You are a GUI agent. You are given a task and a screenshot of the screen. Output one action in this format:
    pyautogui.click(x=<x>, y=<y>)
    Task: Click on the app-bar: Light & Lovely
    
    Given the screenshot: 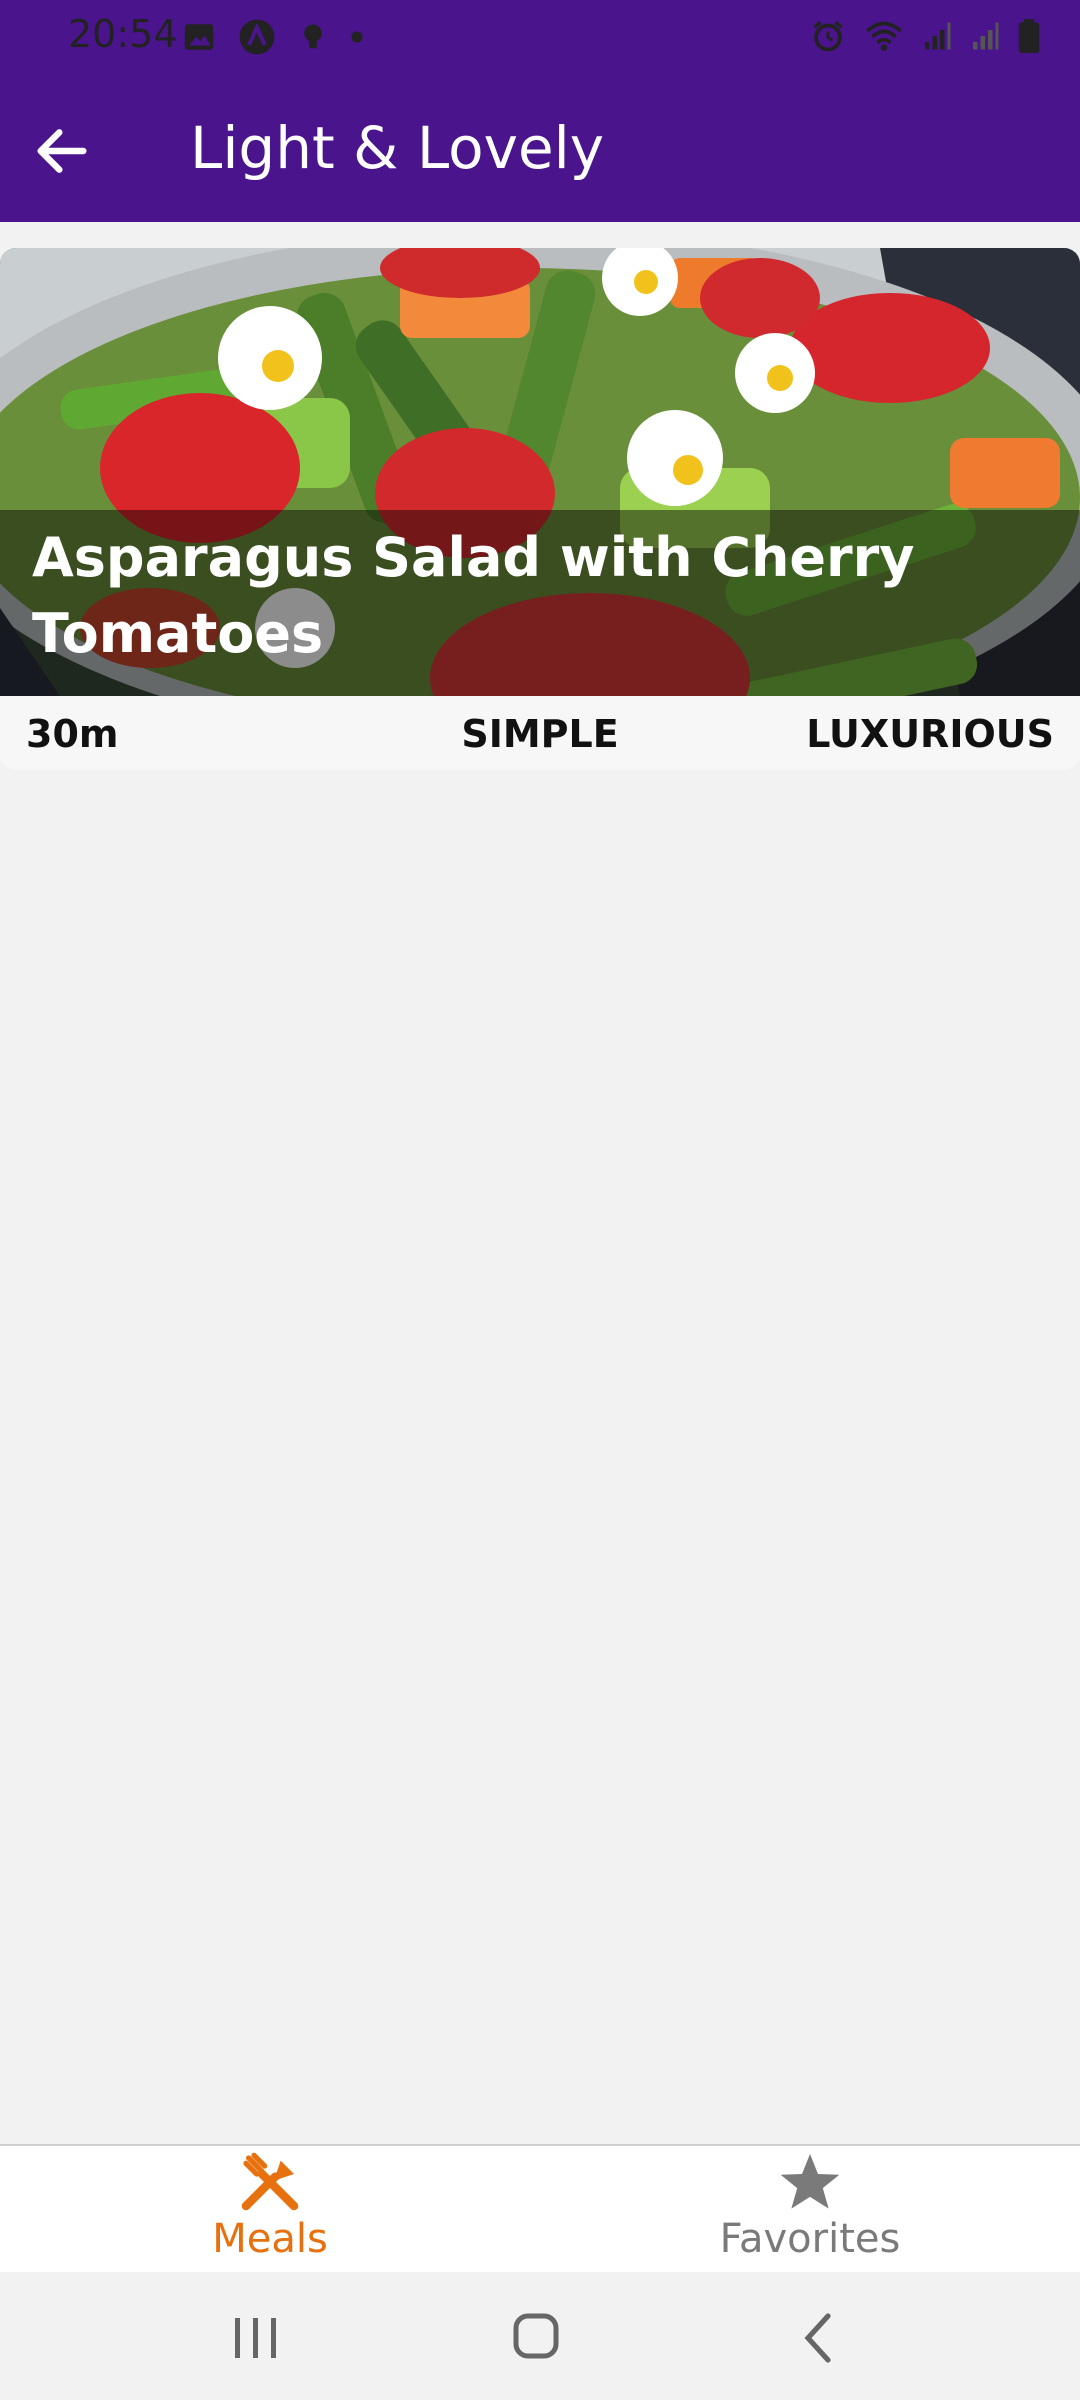 What is the action you would take?
    pyautogui.click(x=540, y=149)
    